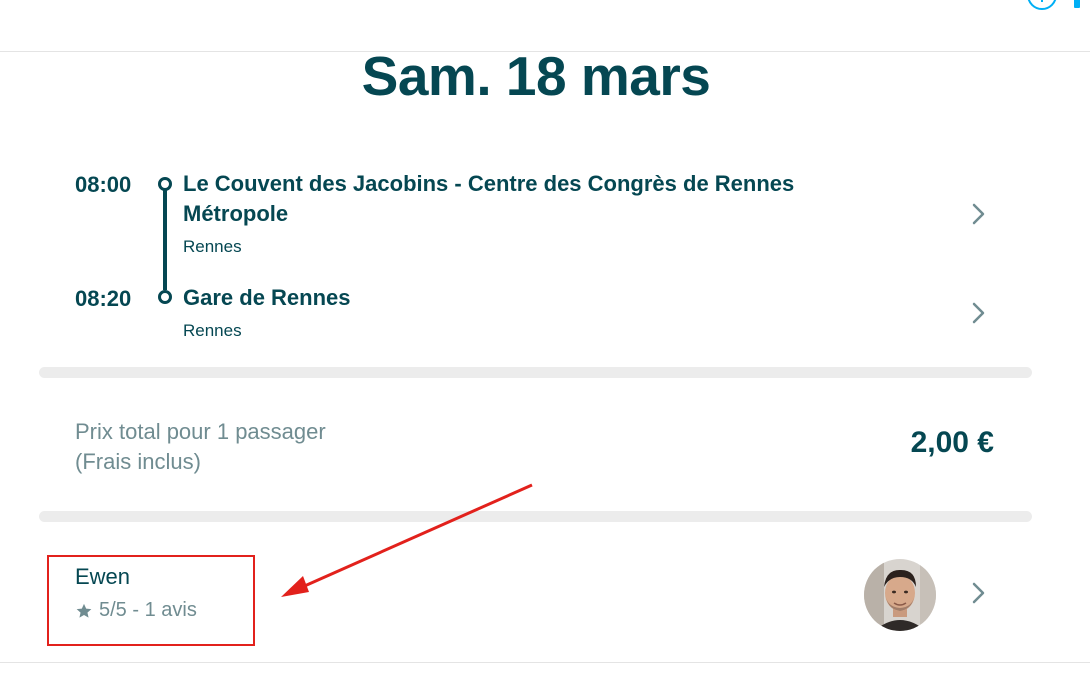 The height and width of the screenshot is (674, 1090). I want to click on route-line, so click(165, 240).